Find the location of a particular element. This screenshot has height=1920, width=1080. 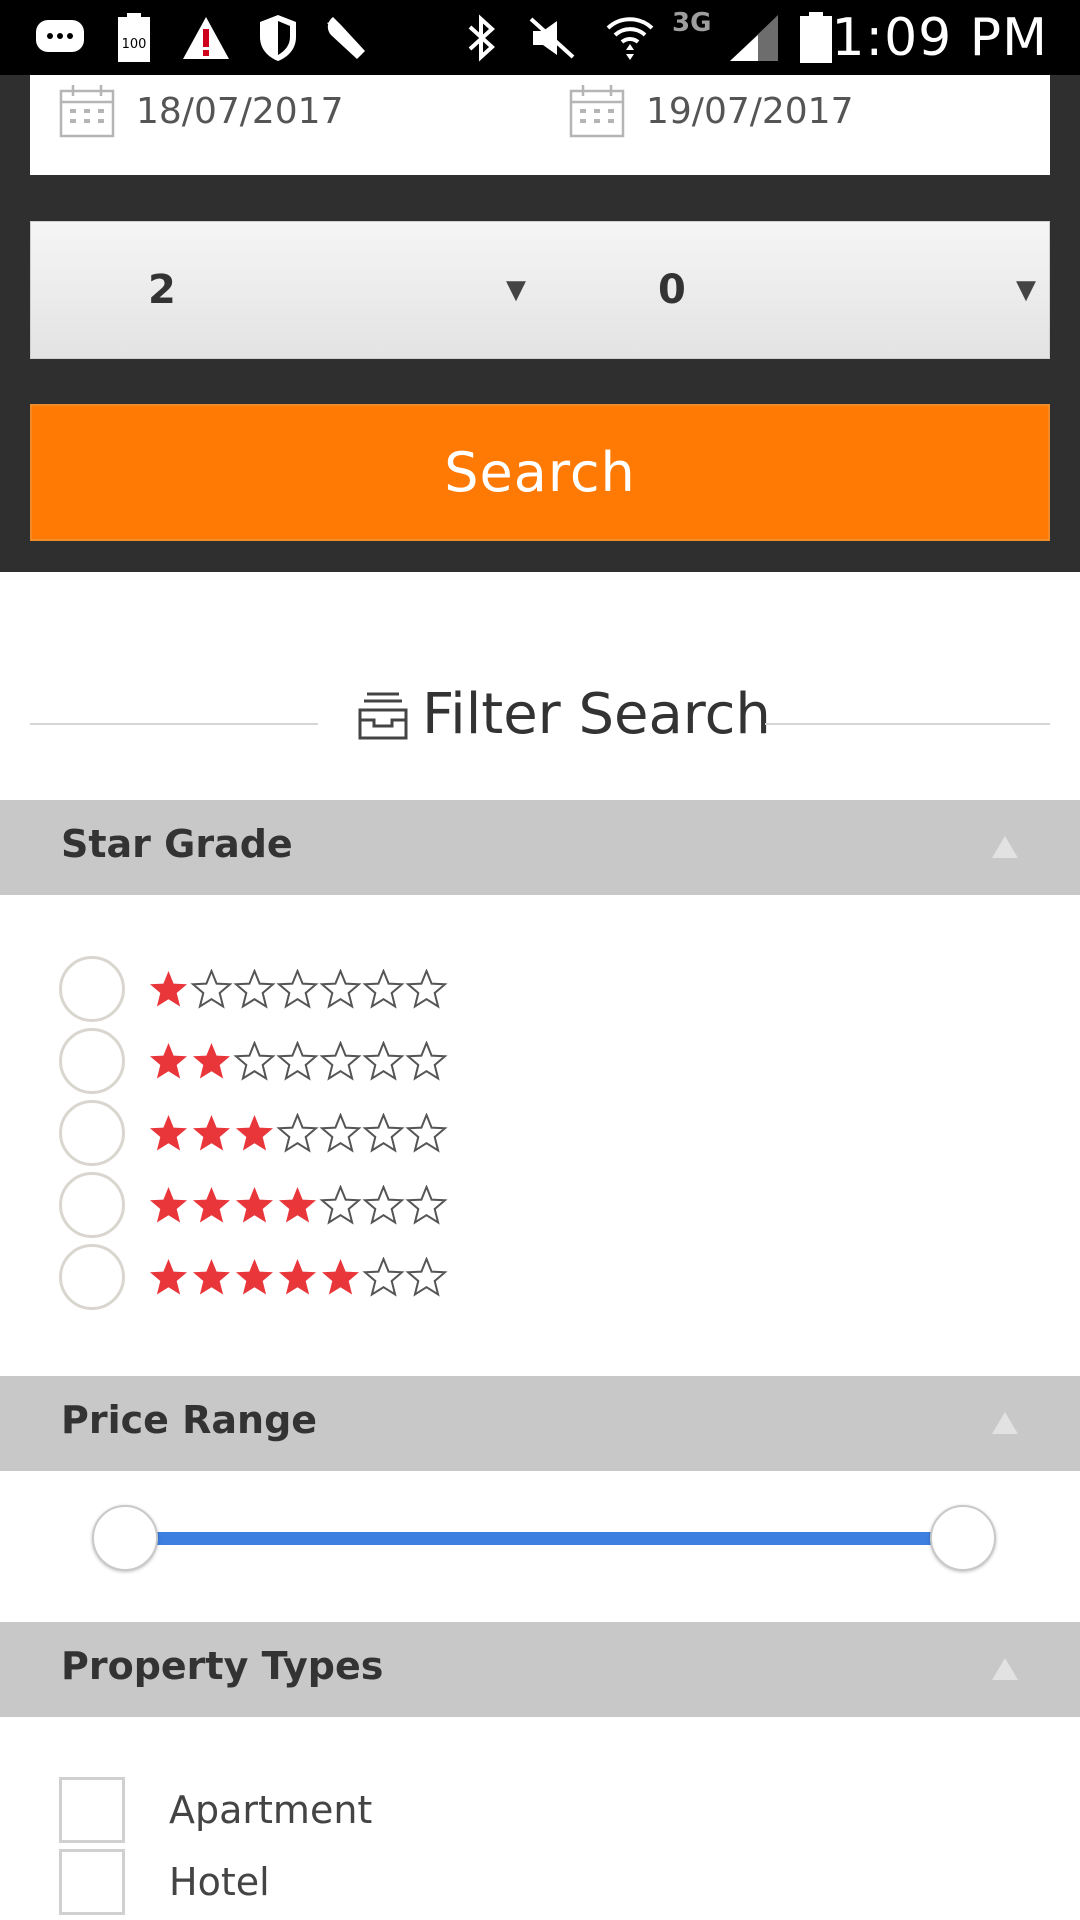

filter-search-header: Filter Search is located at coordinates (540, 720).